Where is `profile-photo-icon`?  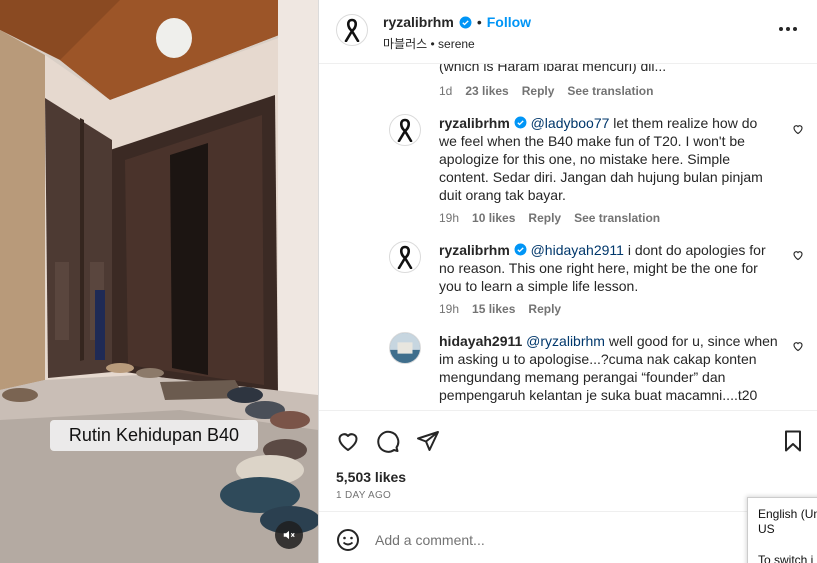 profile-photo-icon is located at coordinates (405, 348).